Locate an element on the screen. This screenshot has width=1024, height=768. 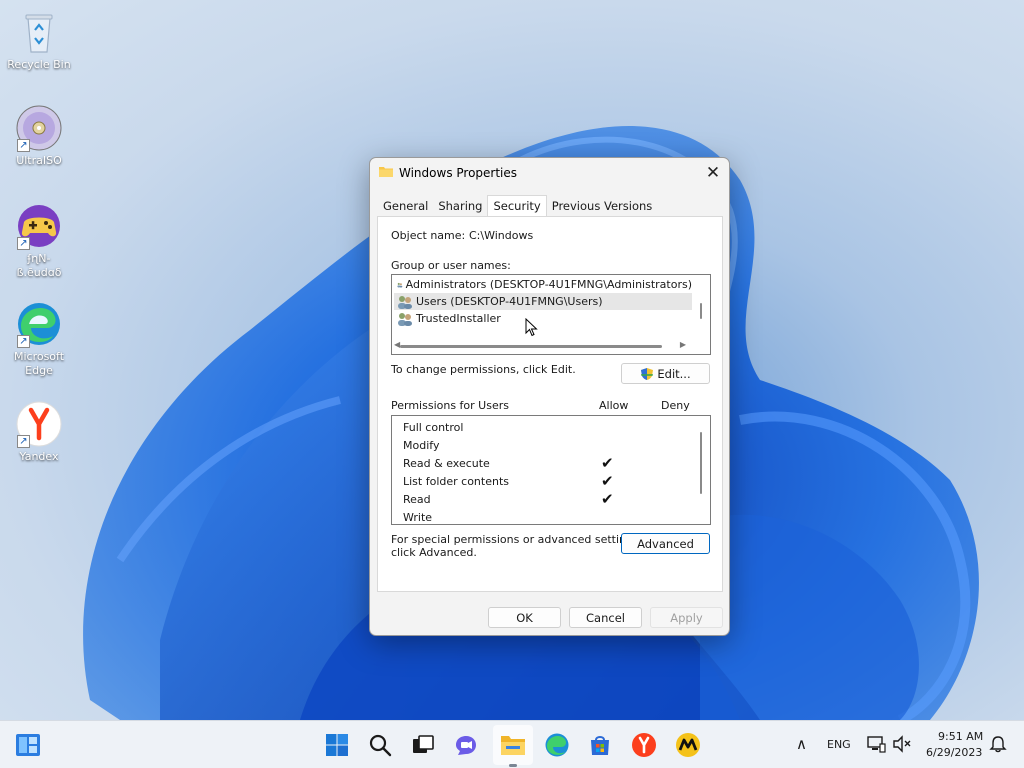
allow-checkmark-read-execute: ✔ is located at coordinates (607, 463).